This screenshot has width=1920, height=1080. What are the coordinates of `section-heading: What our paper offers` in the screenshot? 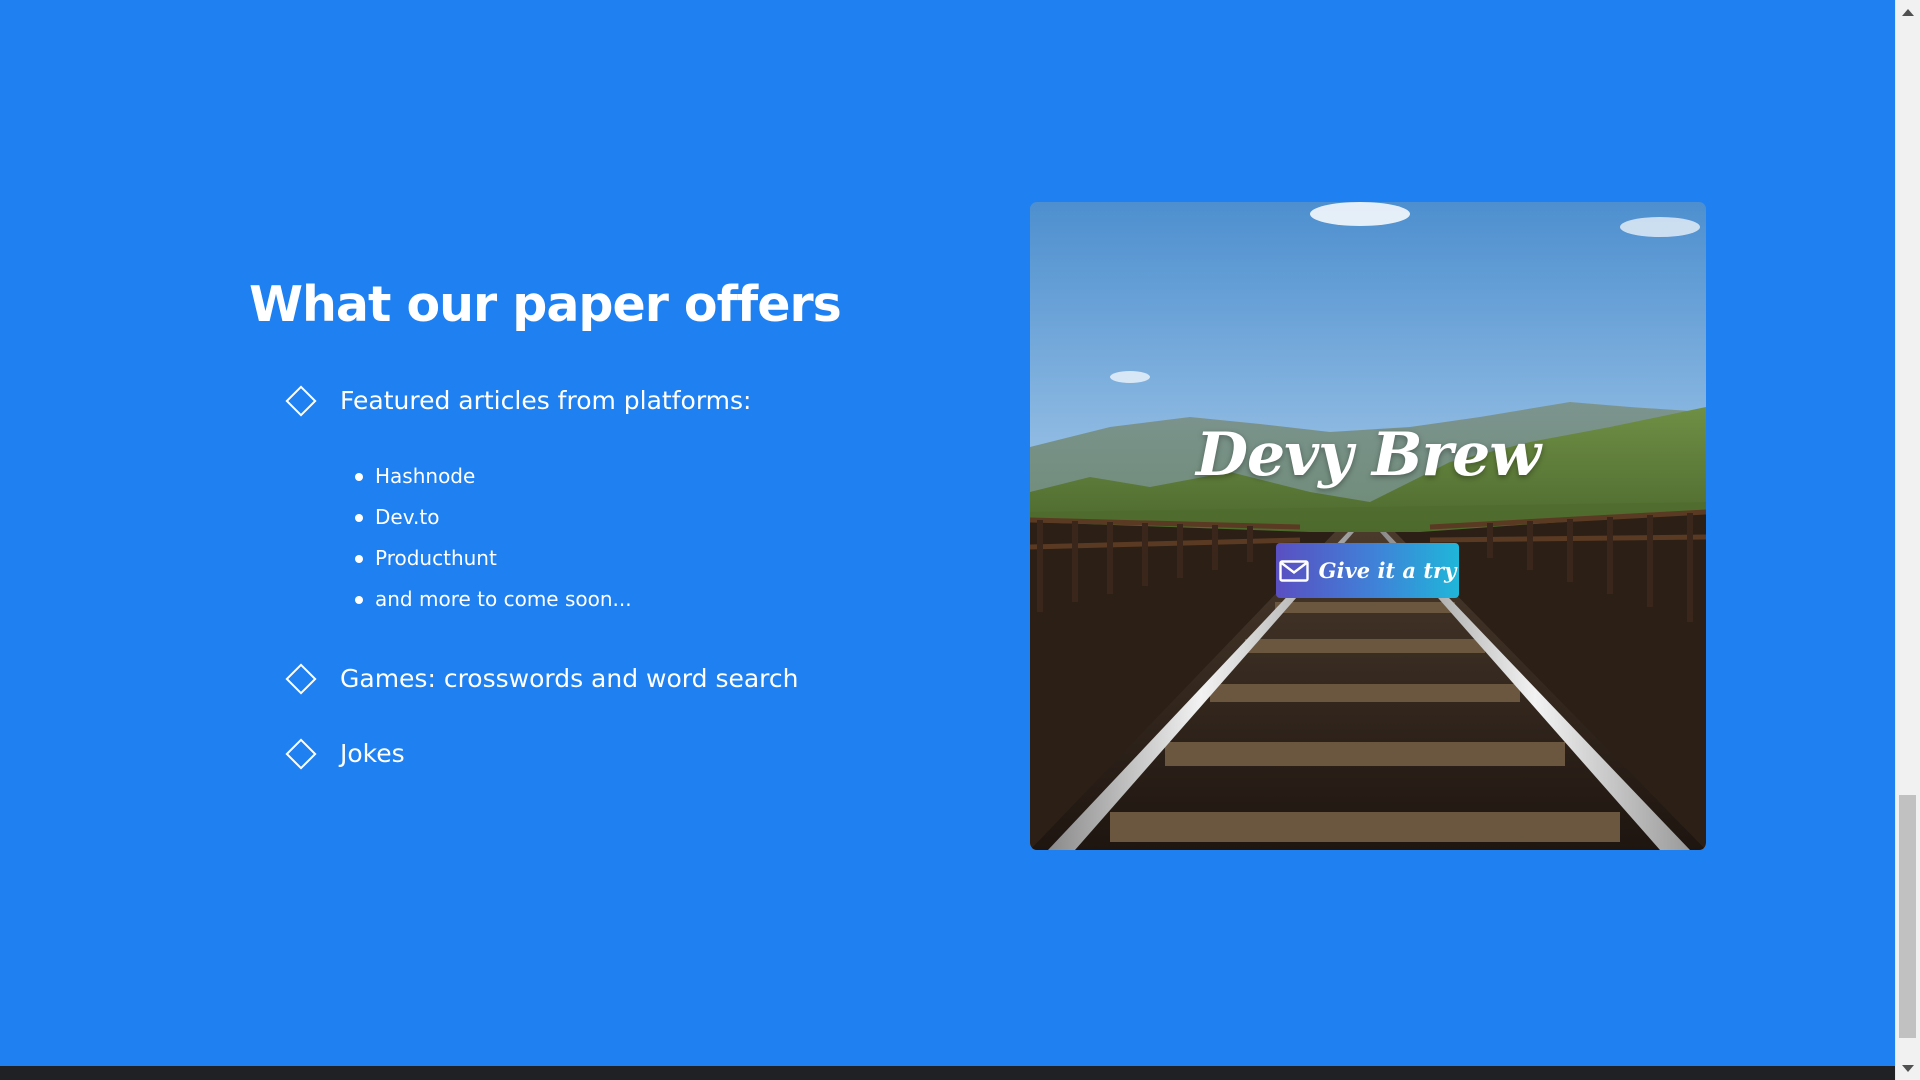 It's located at (545, 304).